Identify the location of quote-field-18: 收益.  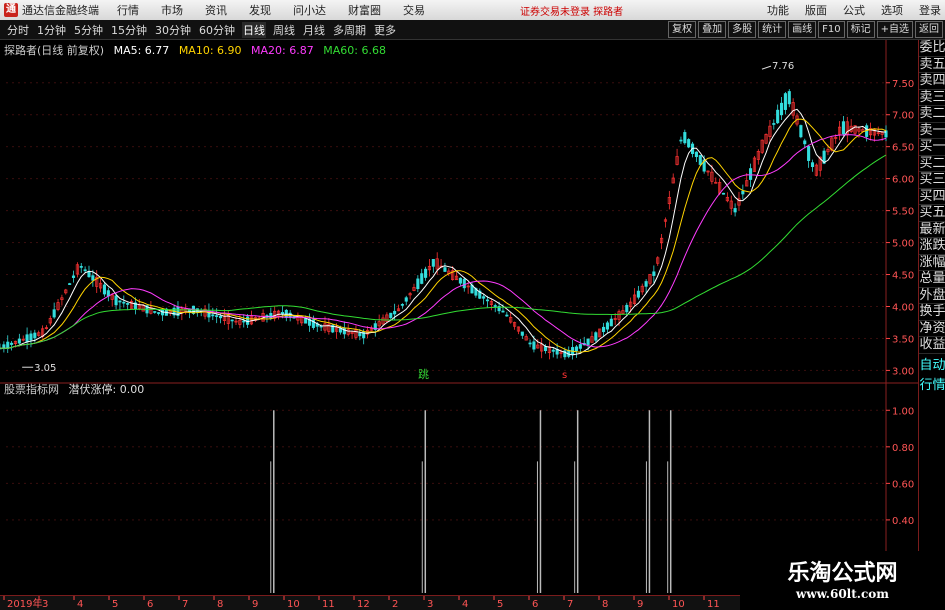
(932, 345).